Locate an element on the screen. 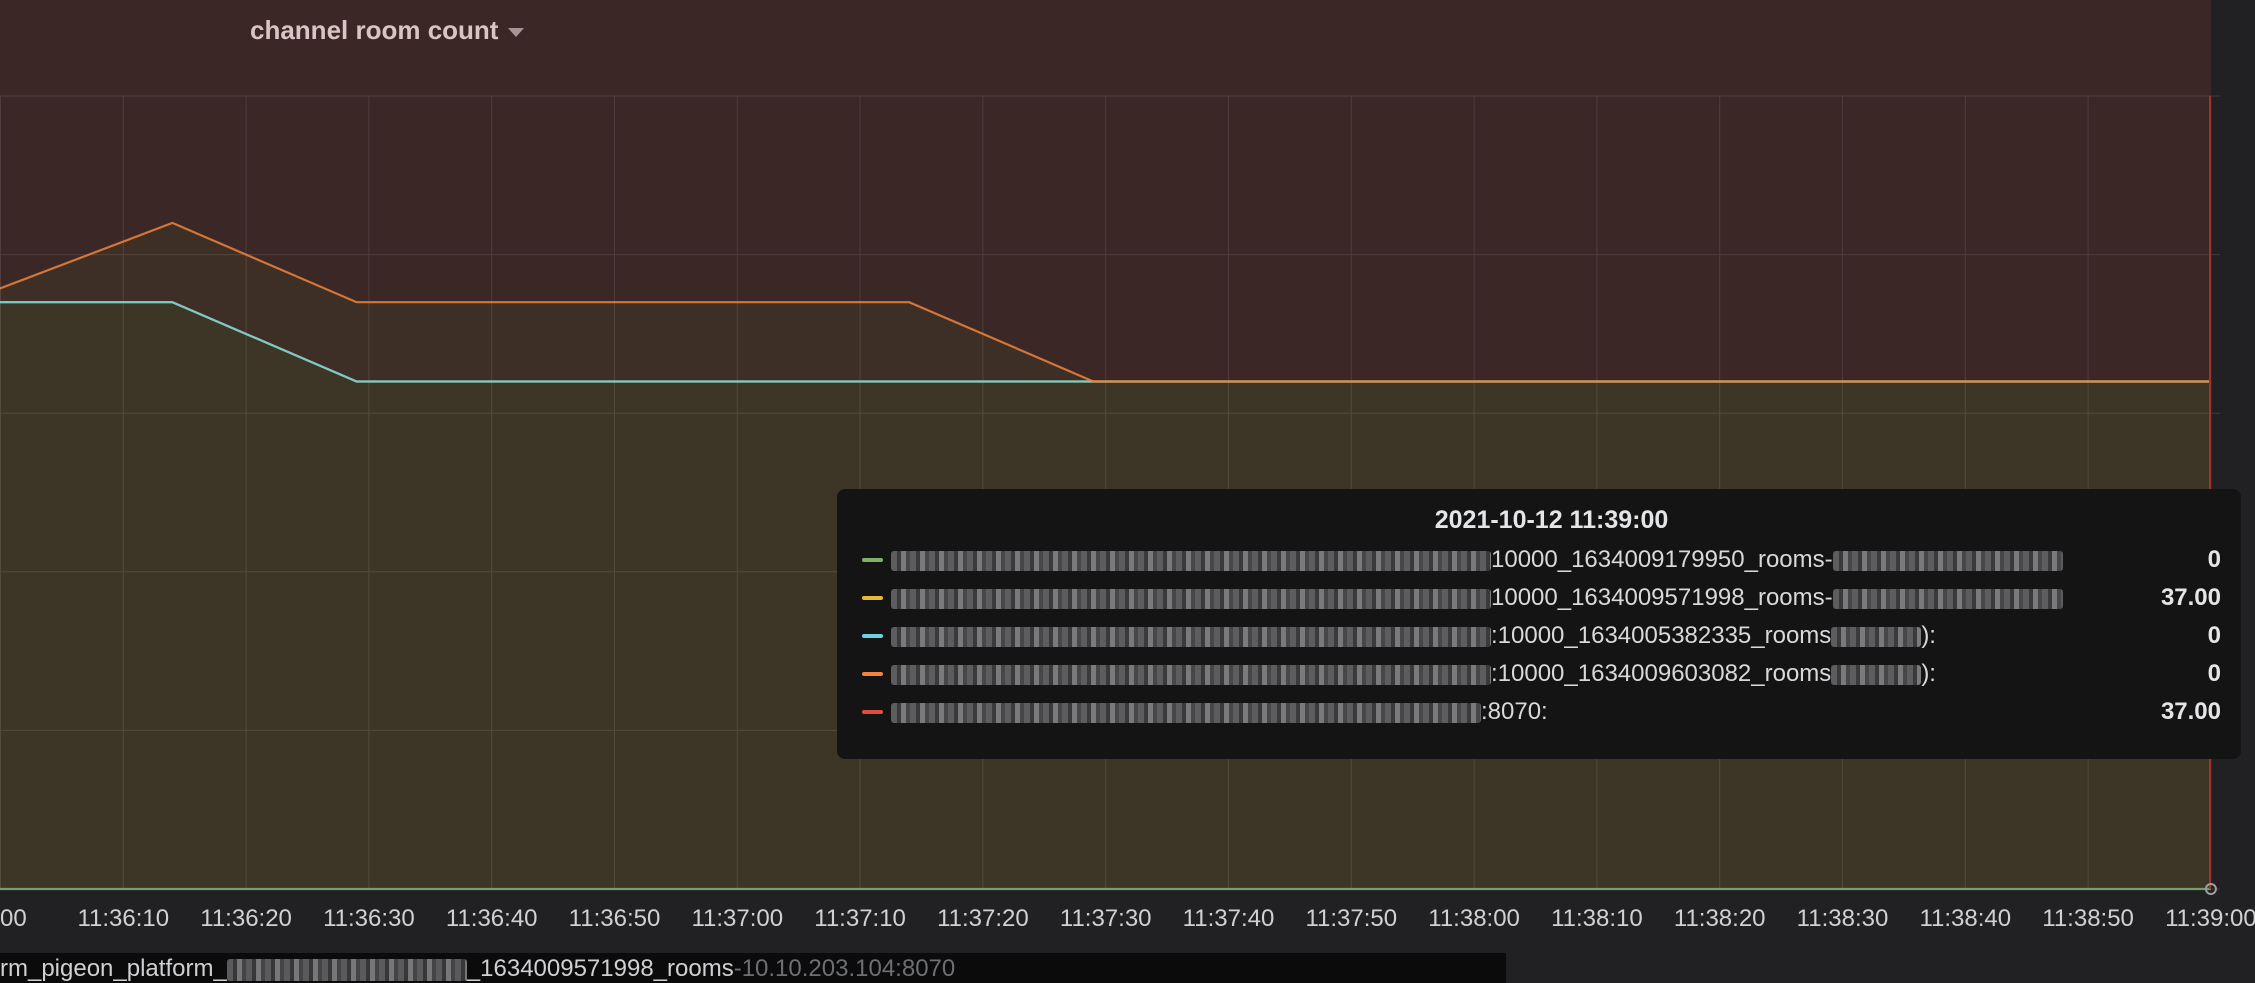 Image resolution: width=2255 pixels, height=983 pixels. tooltip-series-text: :10000_1634005382335_rooms is located at coordinates (1661, 635).